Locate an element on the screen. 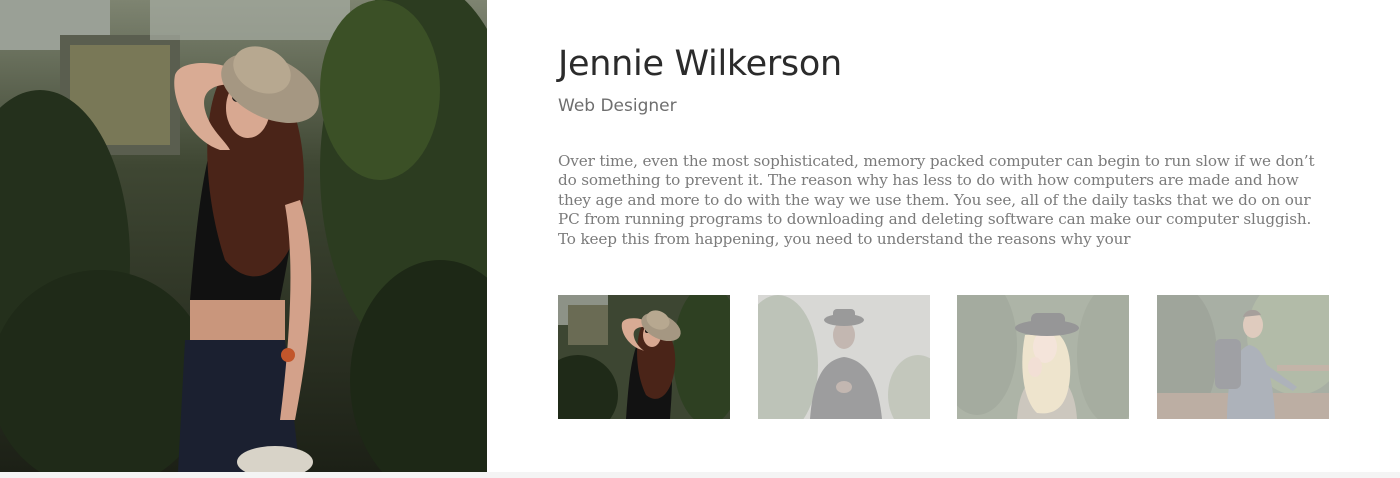 This screenshot has height=478, width=1400. profile-role: Web Designer is located at coordinates (617, 106).